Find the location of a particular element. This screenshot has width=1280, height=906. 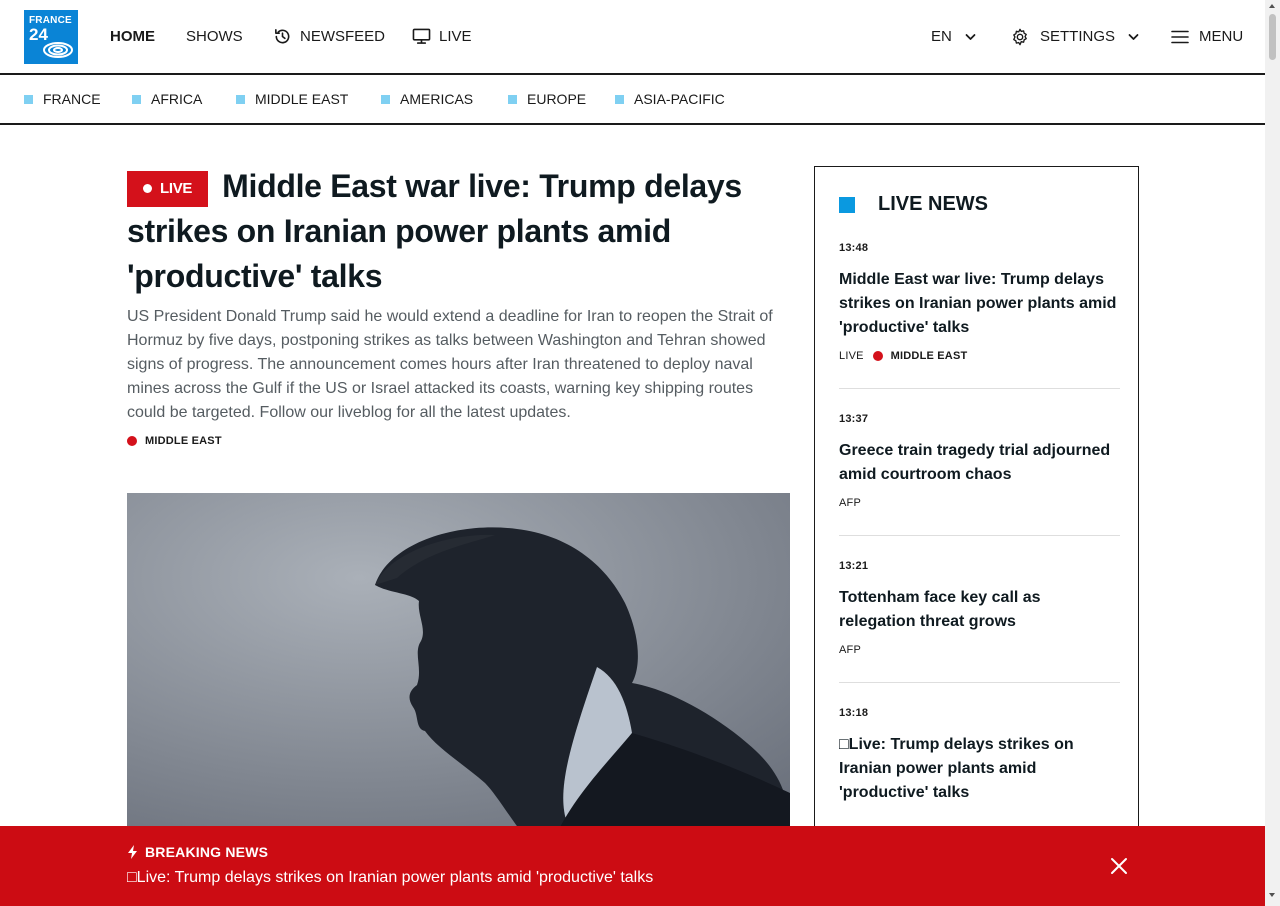

article-category-tag: MIDDLE EAST is located at coordinates (458, 441).